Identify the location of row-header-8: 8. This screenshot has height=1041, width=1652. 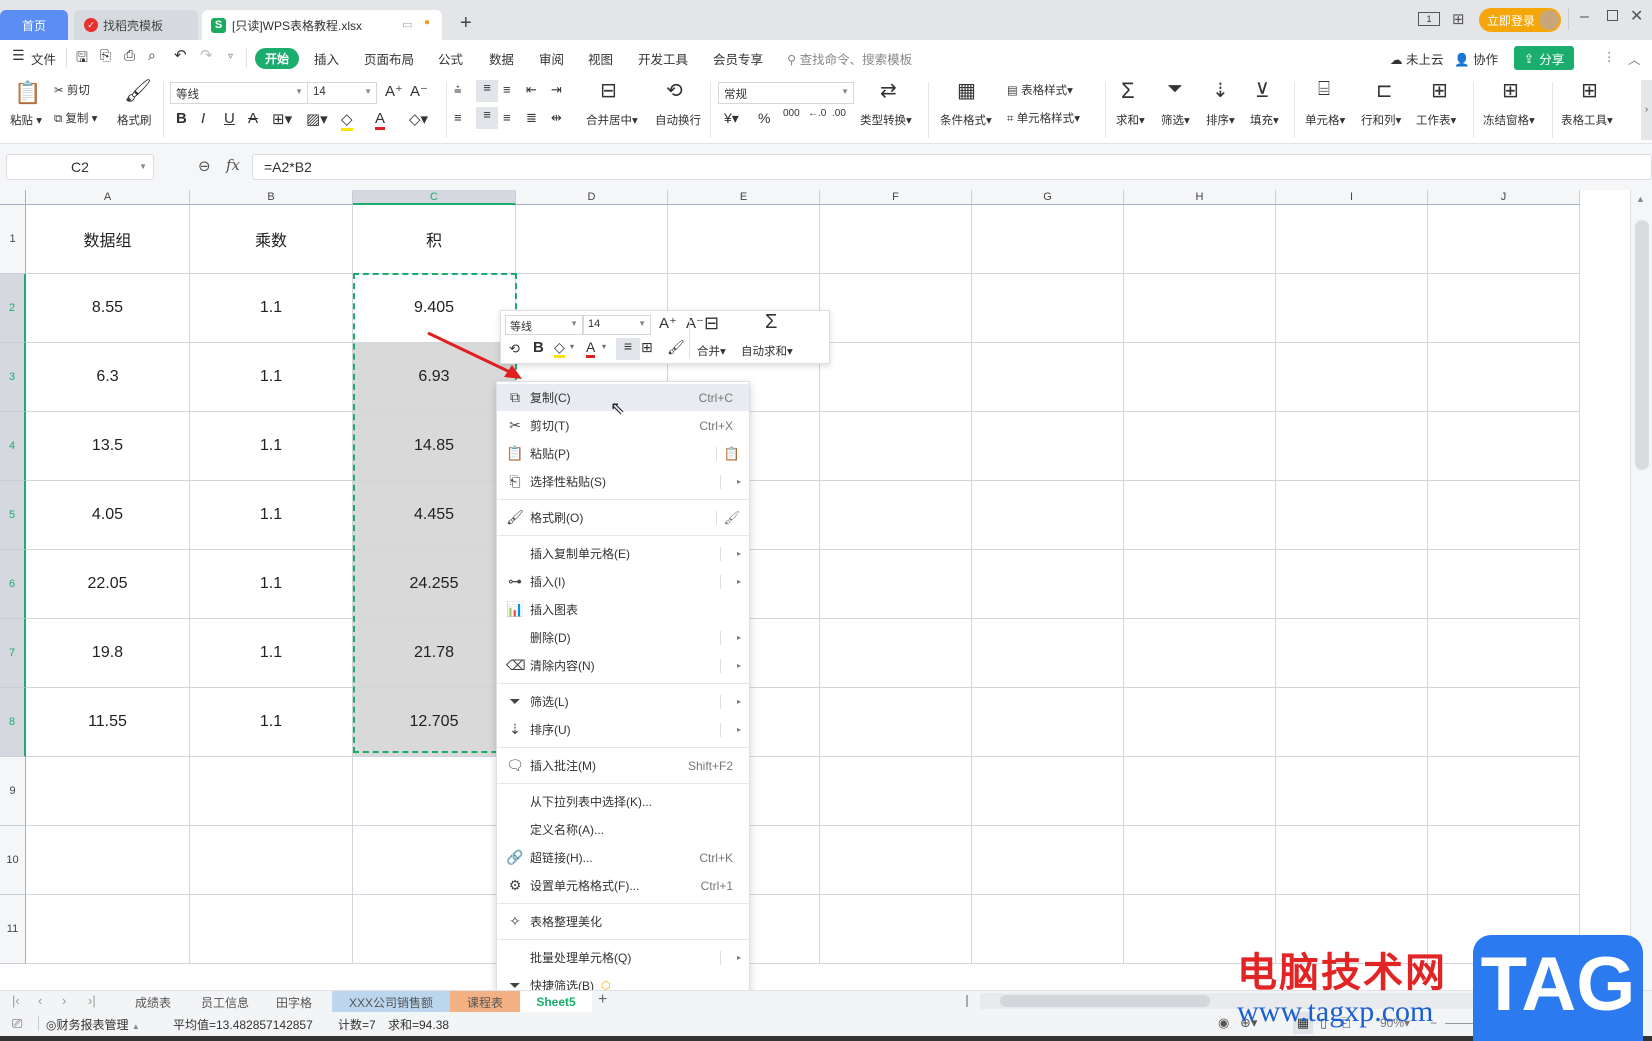
(13, 722).